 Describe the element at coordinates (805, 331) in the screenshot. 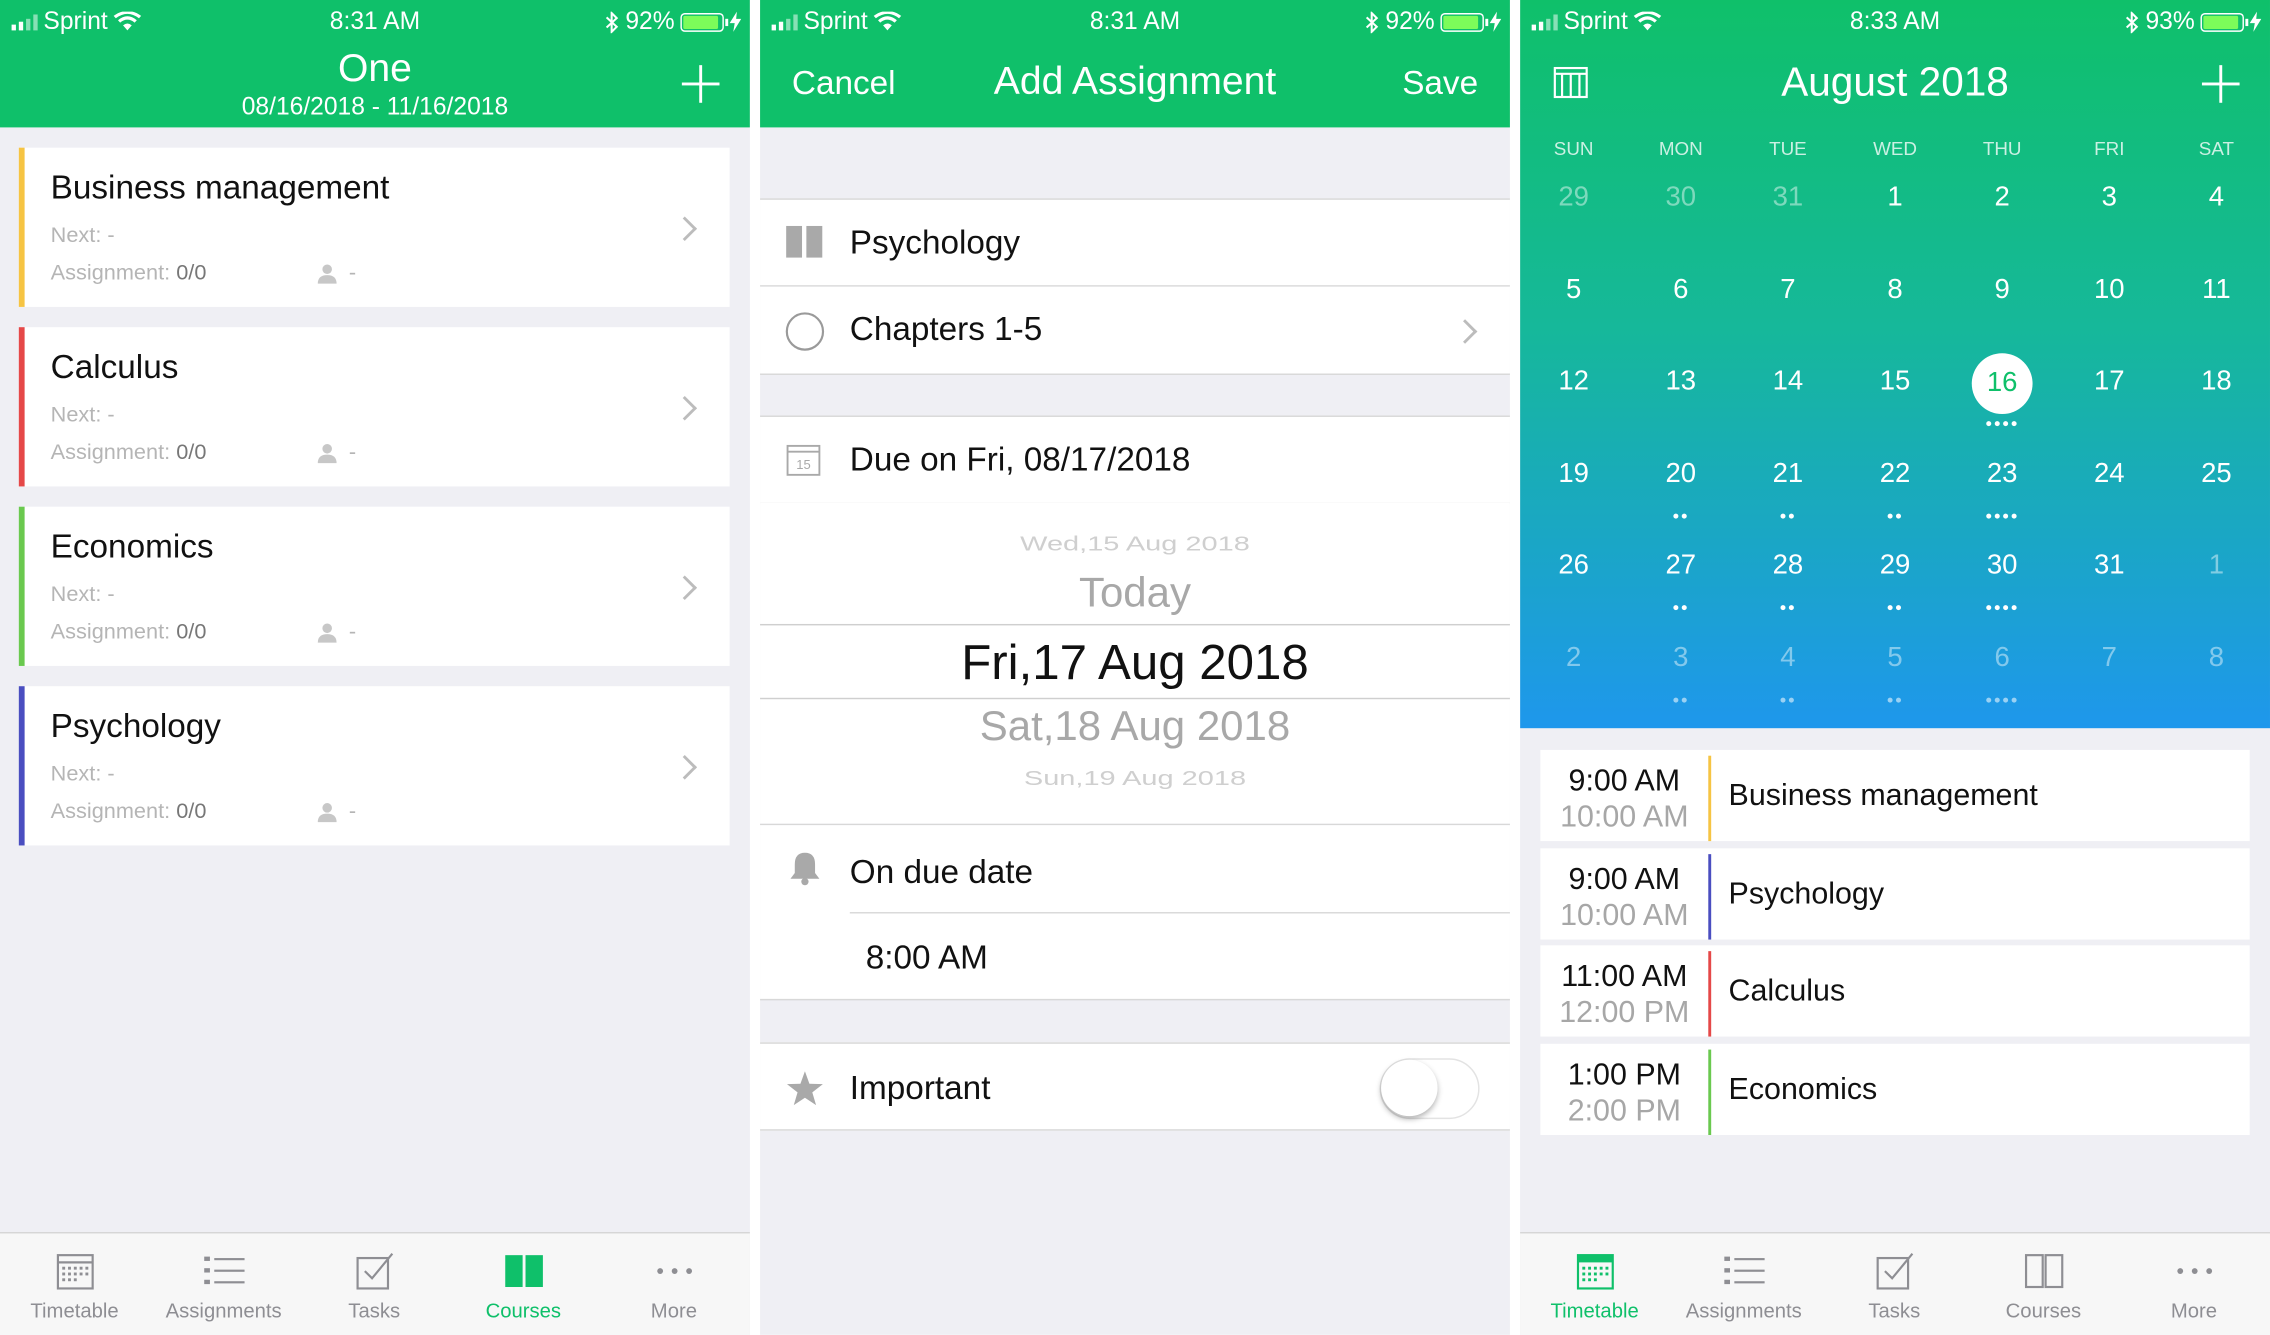

I see `circle-checkbox-icon` at that location.